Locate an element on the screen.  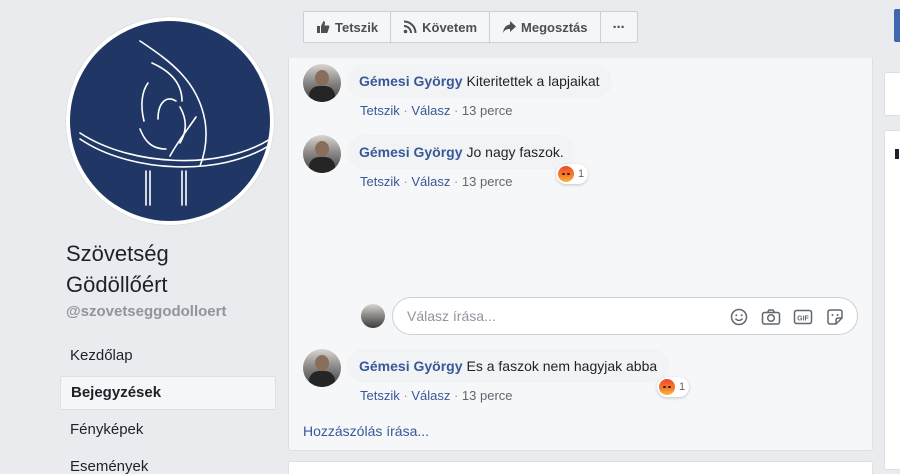
comment-text: Jo nagy faszok. is located at coordinates (515, 152).